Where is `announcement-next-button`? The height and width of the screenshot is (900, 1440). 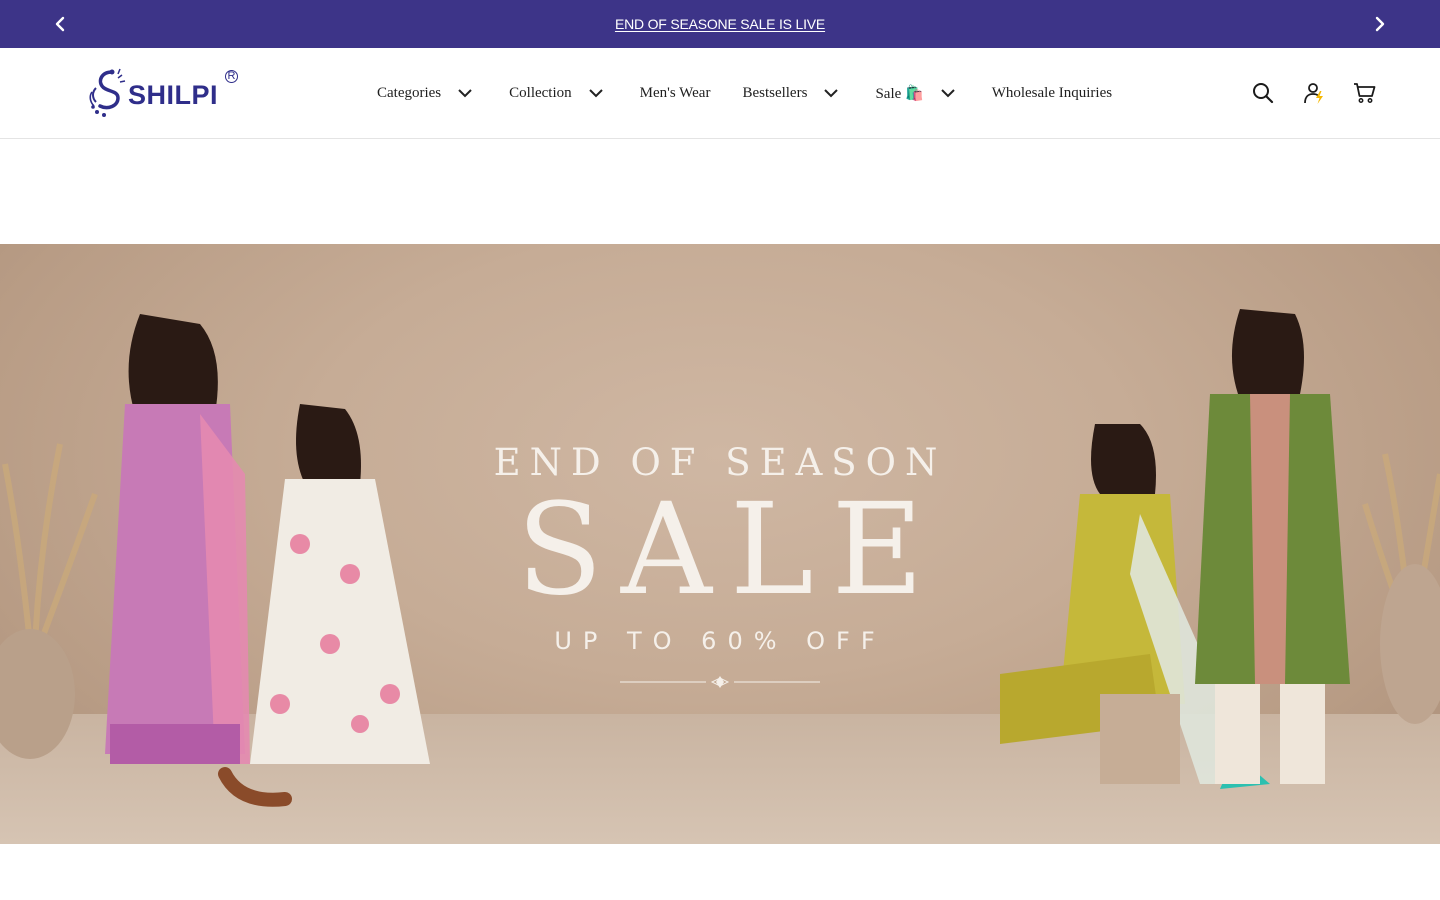
announcement-next-button is located at coordinates (1380, 24).